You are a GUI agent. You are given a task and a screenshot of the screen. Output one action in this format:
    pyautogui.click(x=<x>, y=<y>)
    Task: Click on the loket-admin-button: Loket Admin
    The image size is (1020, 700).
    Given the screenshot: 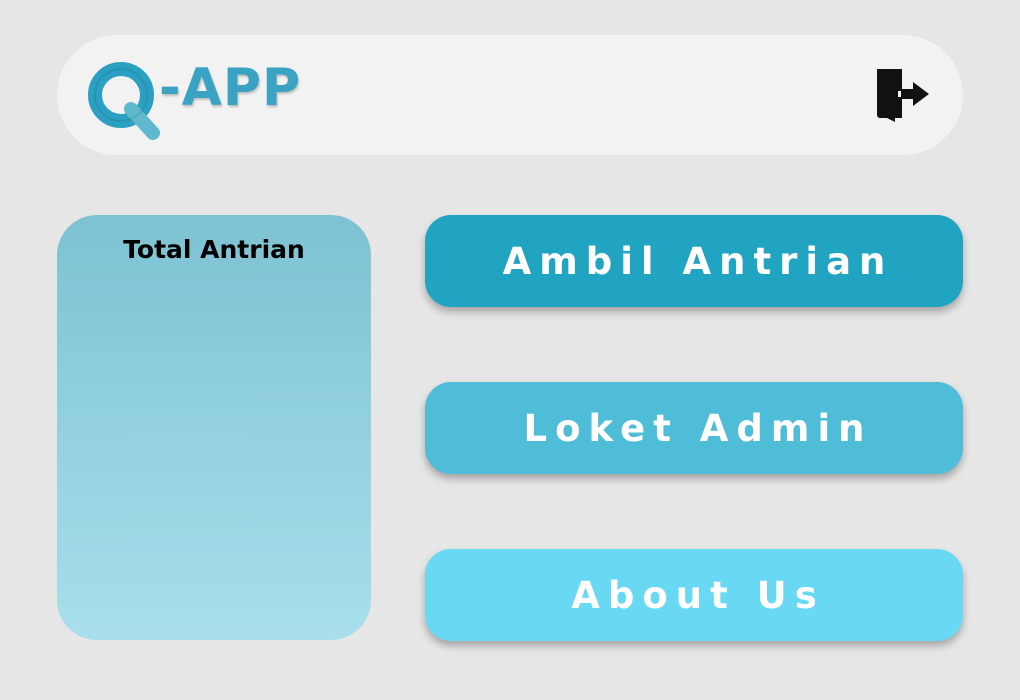 What is the action you would take?
    pyautogui.click(x=694, y=428)
    